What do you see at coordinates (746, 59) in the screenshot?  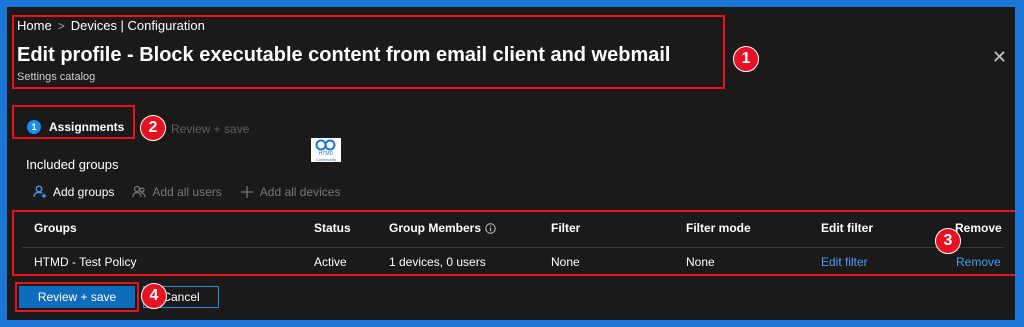 I see `annotation-badge-1: 1` at bounding box center [746, 59].